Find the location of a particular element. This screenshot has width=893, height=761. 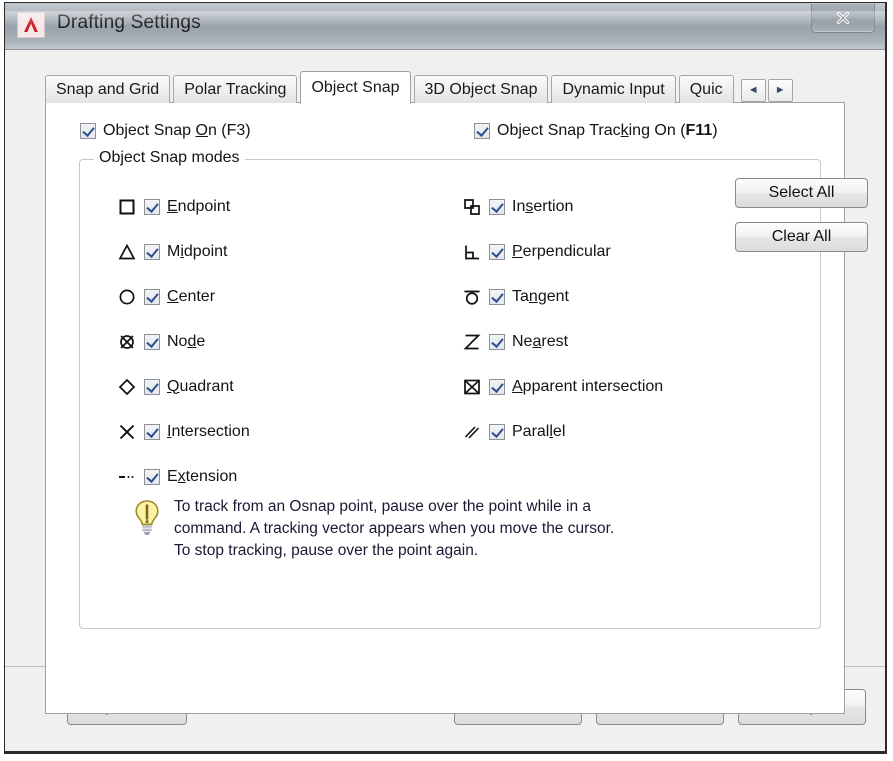

select-all-button: Select All is located at coordinates (801, 193).